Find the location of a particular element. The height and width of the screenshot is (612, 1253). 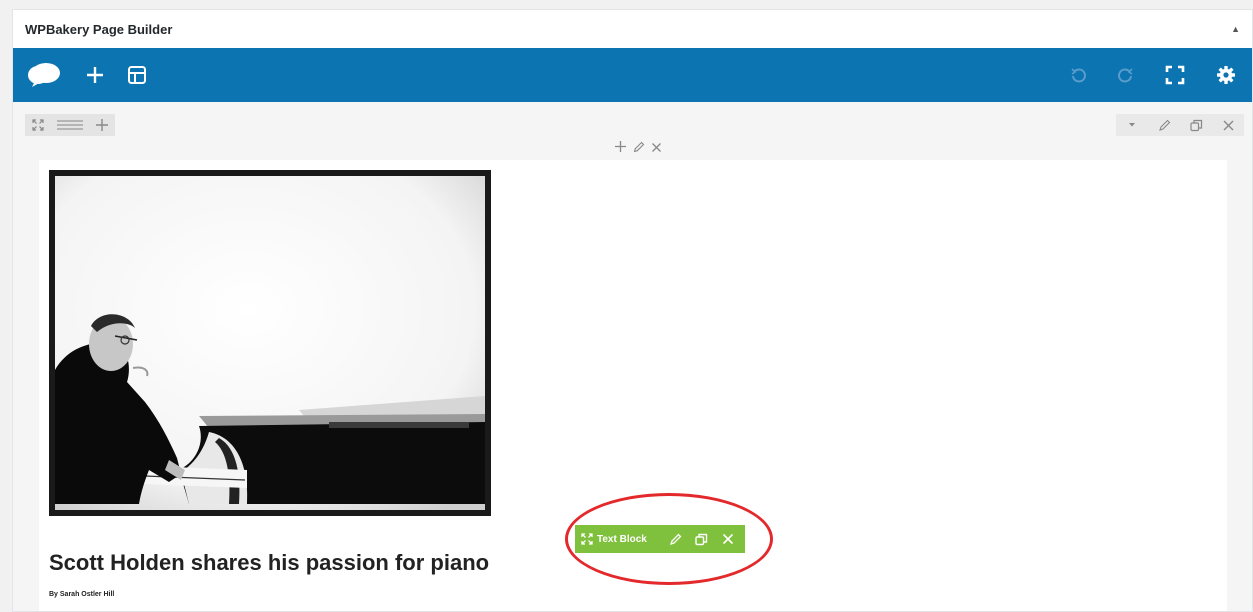

logo-icon is located at coordinates (44, 75).